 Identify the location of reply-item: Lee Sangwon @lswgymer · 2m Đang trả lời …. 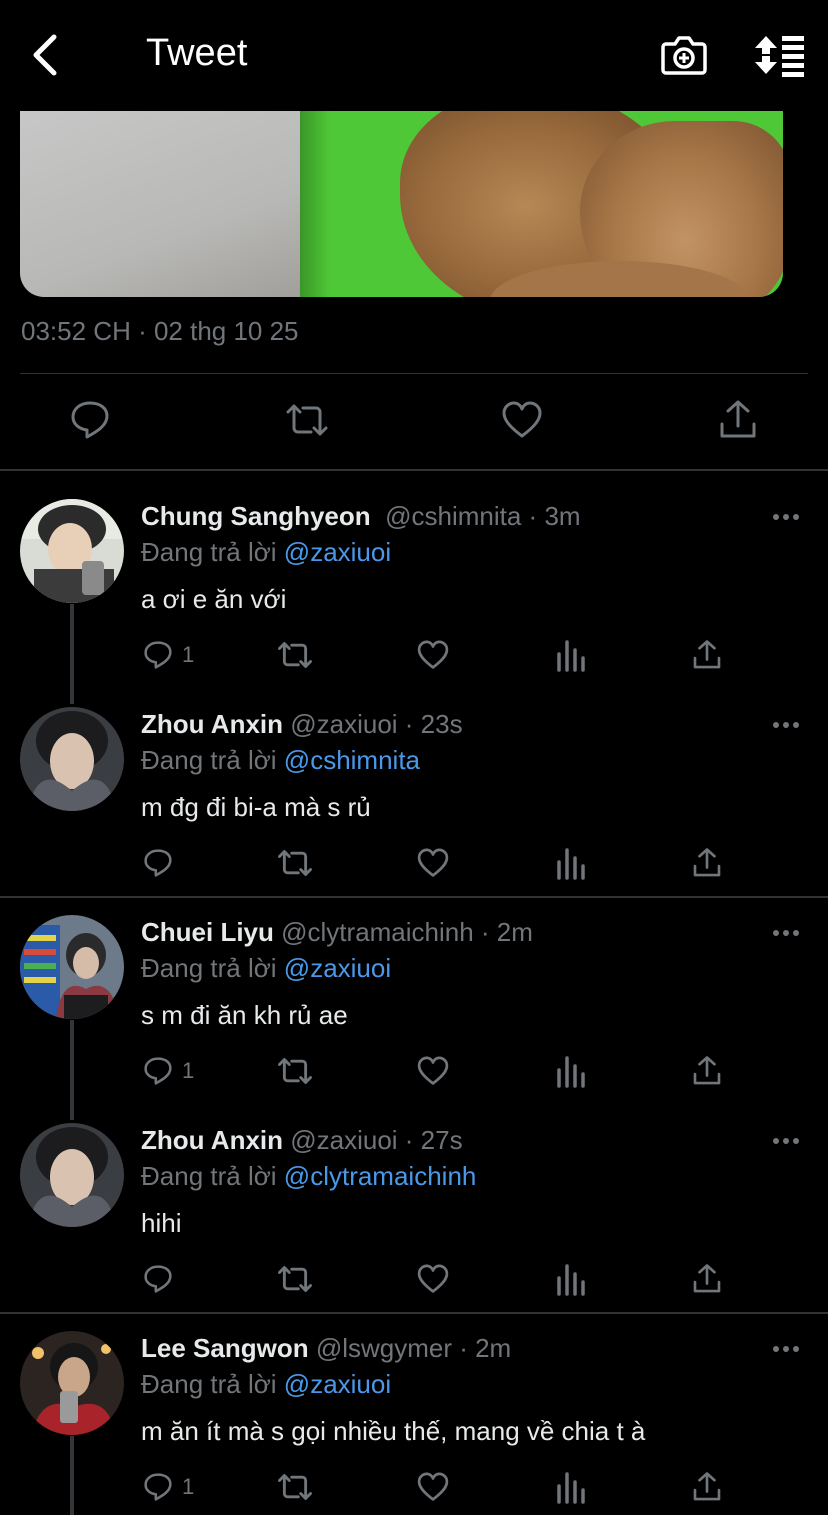
(414, 1423).